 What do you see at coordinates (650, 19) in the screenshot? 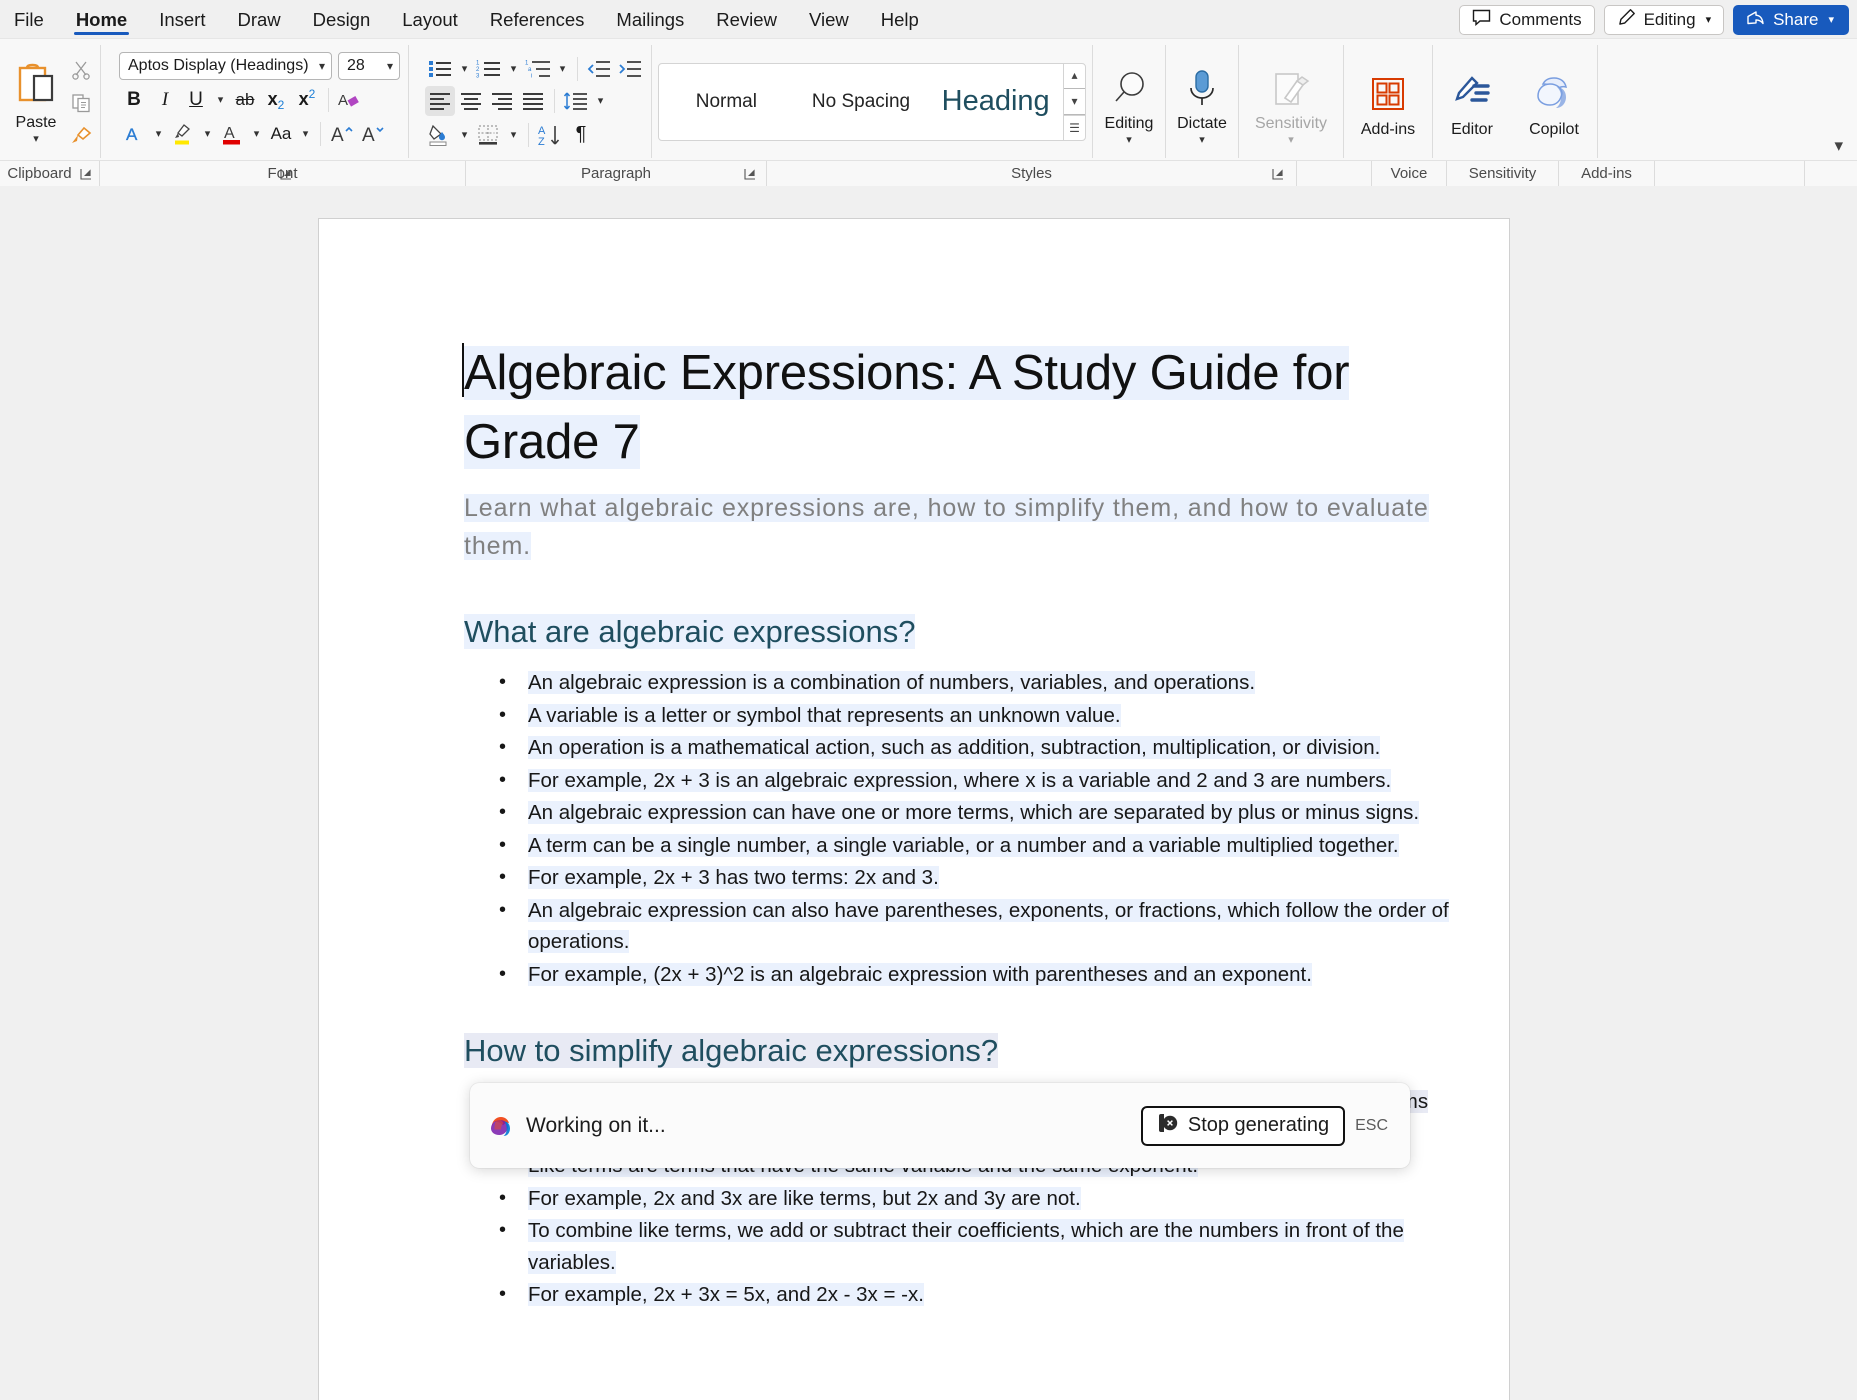
I see `tab-mailings: Mailings` at bounding box center [650, 19].